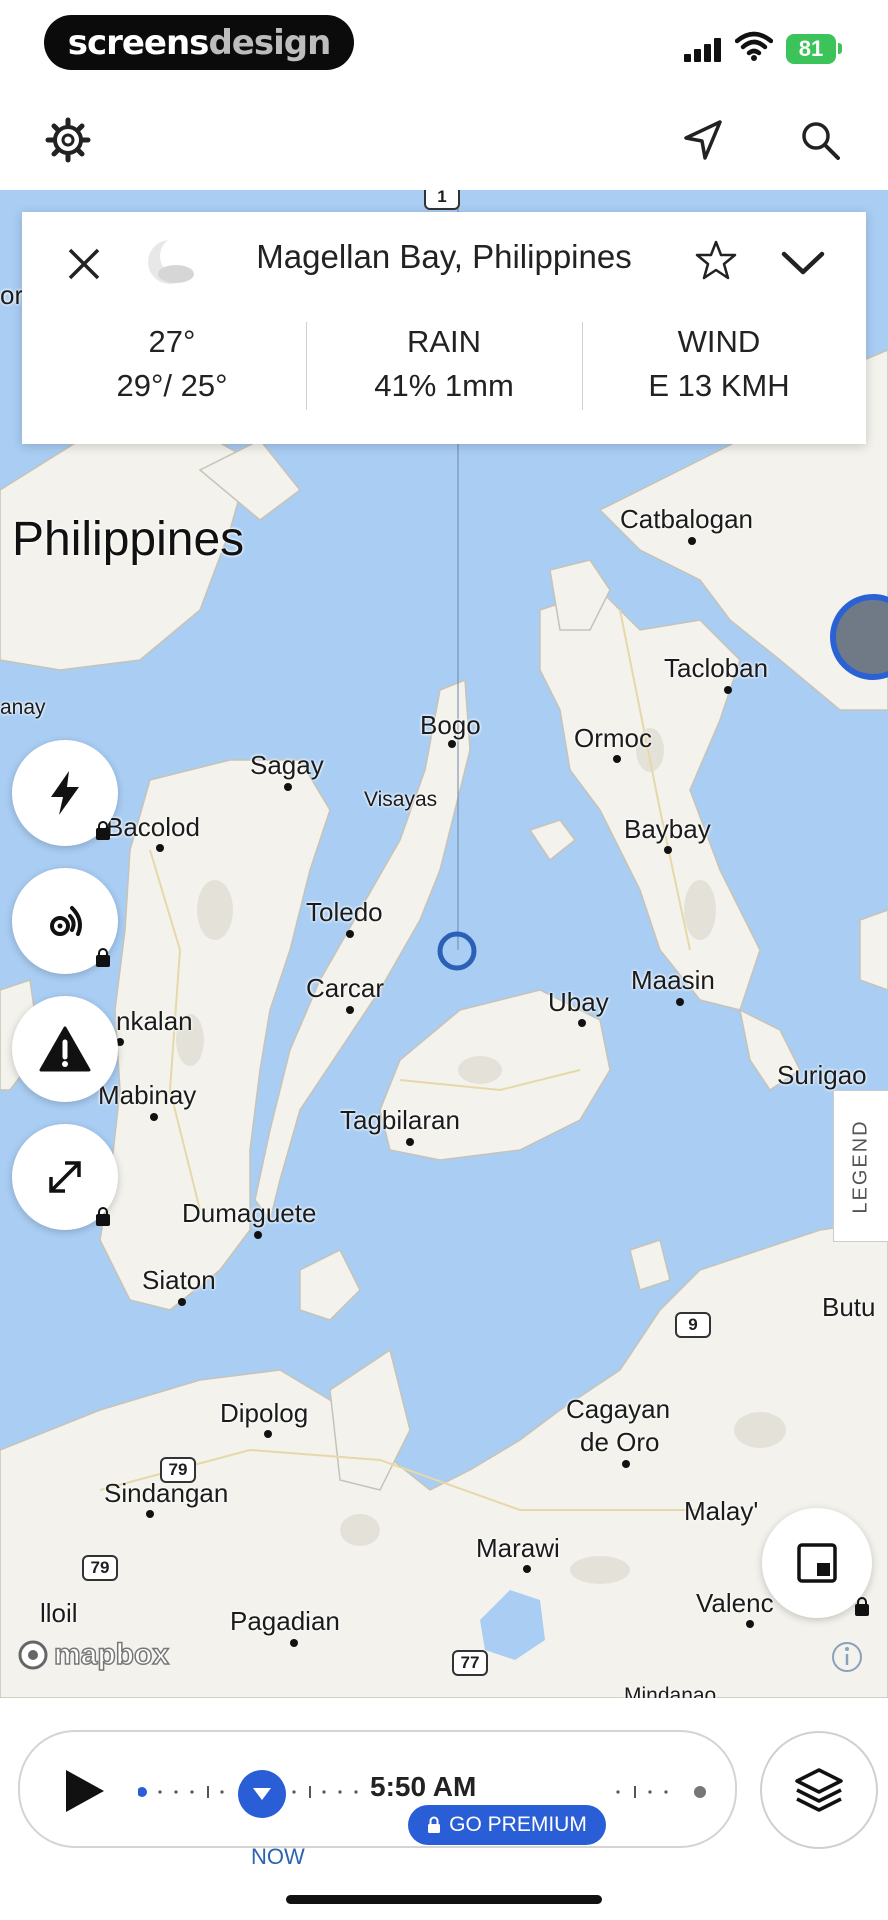 Image resolution: width=888 pixels, height=1920 pixels. What do you see at coordinates (849, 1307) in the screenshot?
I see `map-label: Butu` at bounding box center [849, 1307].